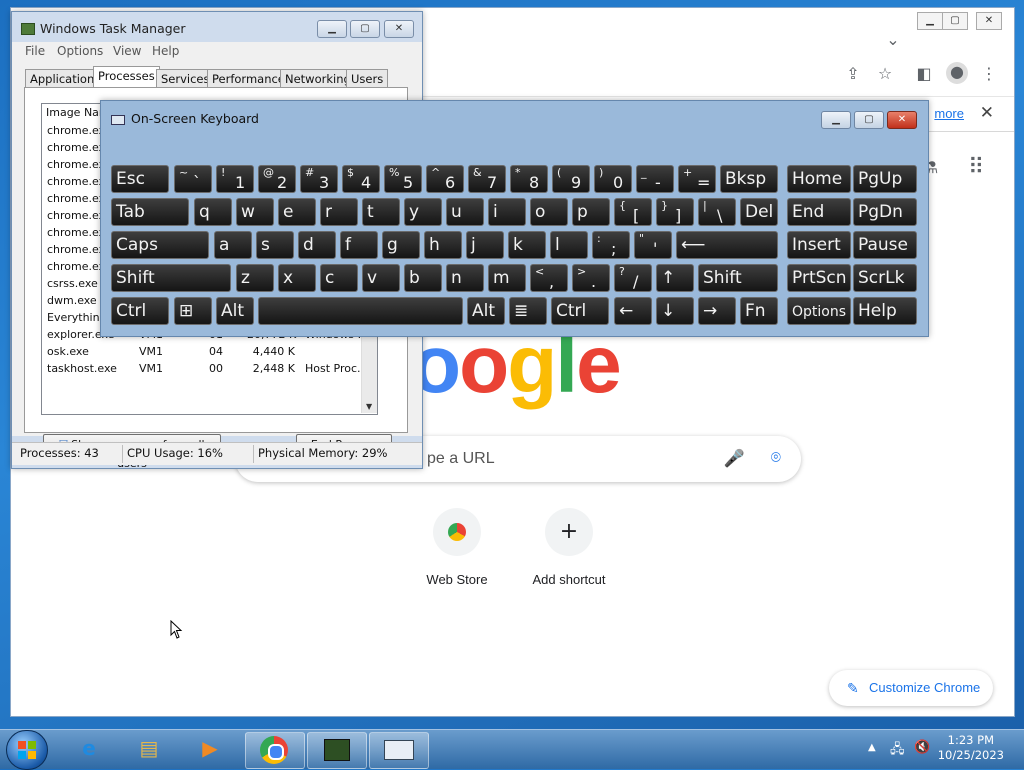 Image resolution: width=1024 pixels, height=770 pixels. I want to click on key: ⟵, so click(727, 245).